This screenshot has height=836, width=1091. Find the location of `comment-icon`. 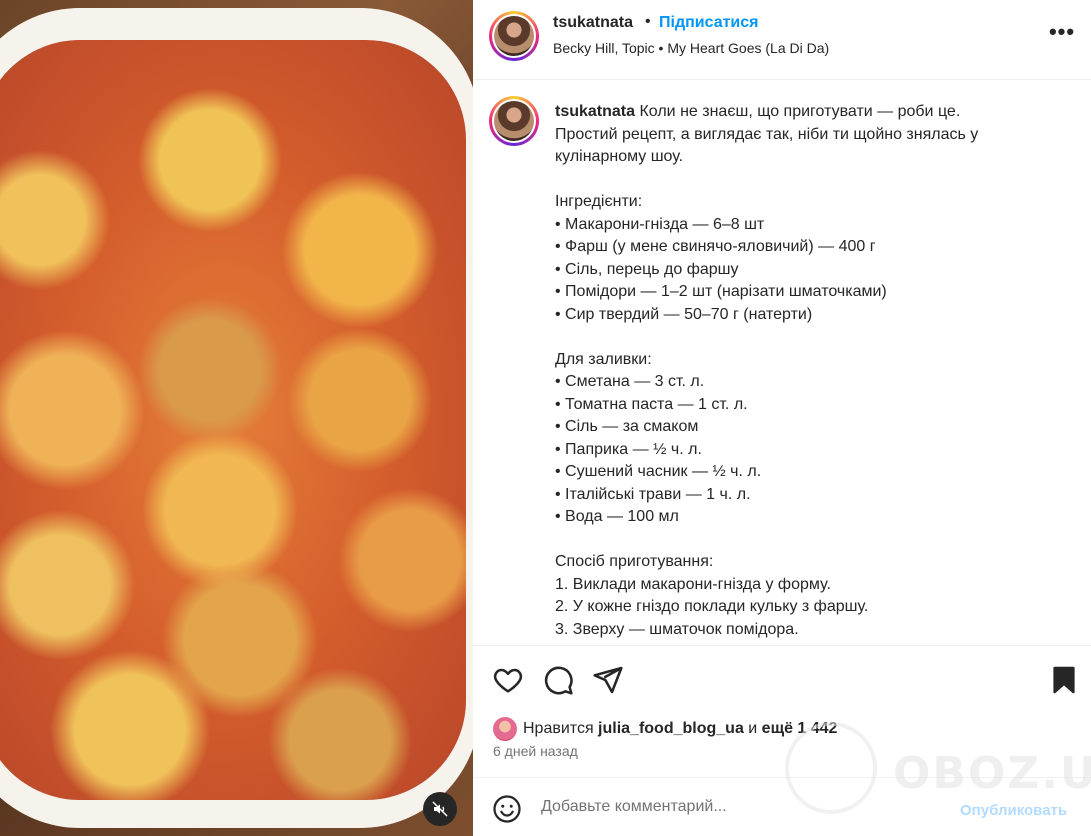

comment-icon is located at coordinates (558, 680).